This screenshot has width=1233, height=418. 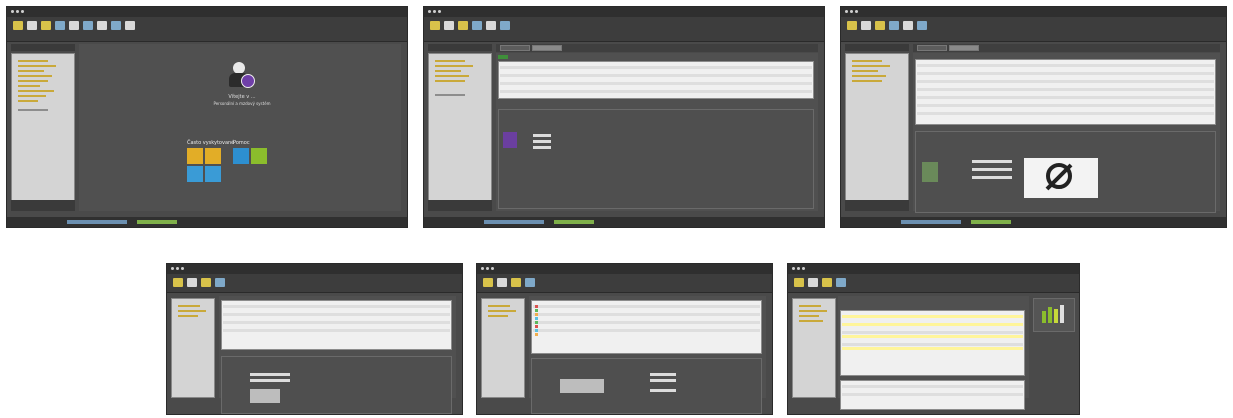 What do you see at coordinates (932, 395) in the screenshot?
I see `summary-table` at bounding box center [932, 395].